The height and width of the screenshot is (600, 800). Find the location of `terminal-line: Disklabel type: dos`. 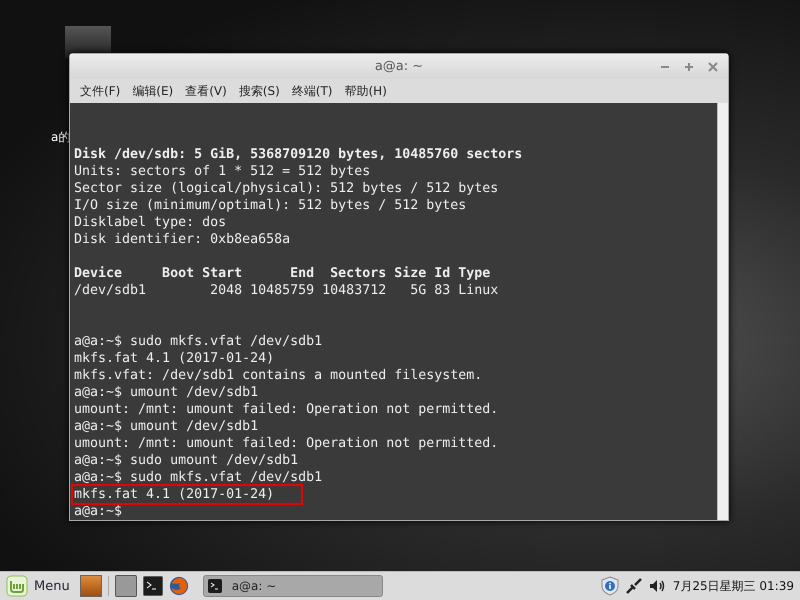

terminal-line: Disklabel type: dos is located at coordinates (150, 222).